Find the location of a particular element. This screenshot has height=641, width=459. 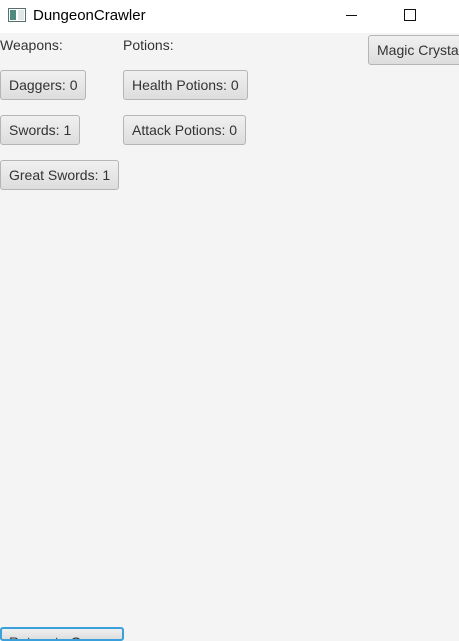

minimize-button is located at coordinates (351, 16).